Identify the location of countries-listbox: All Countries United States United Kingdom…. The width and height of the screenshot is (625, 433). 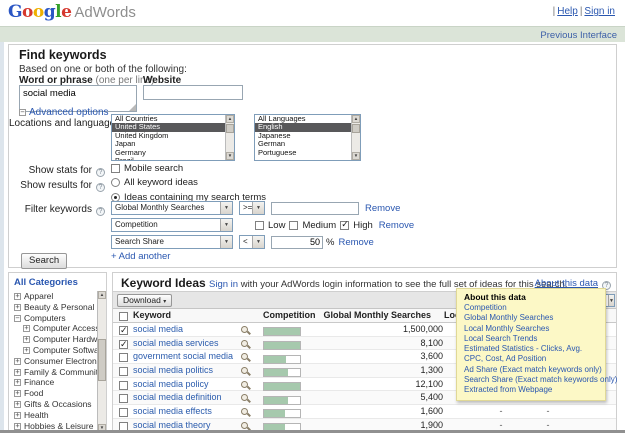
(173, 137).